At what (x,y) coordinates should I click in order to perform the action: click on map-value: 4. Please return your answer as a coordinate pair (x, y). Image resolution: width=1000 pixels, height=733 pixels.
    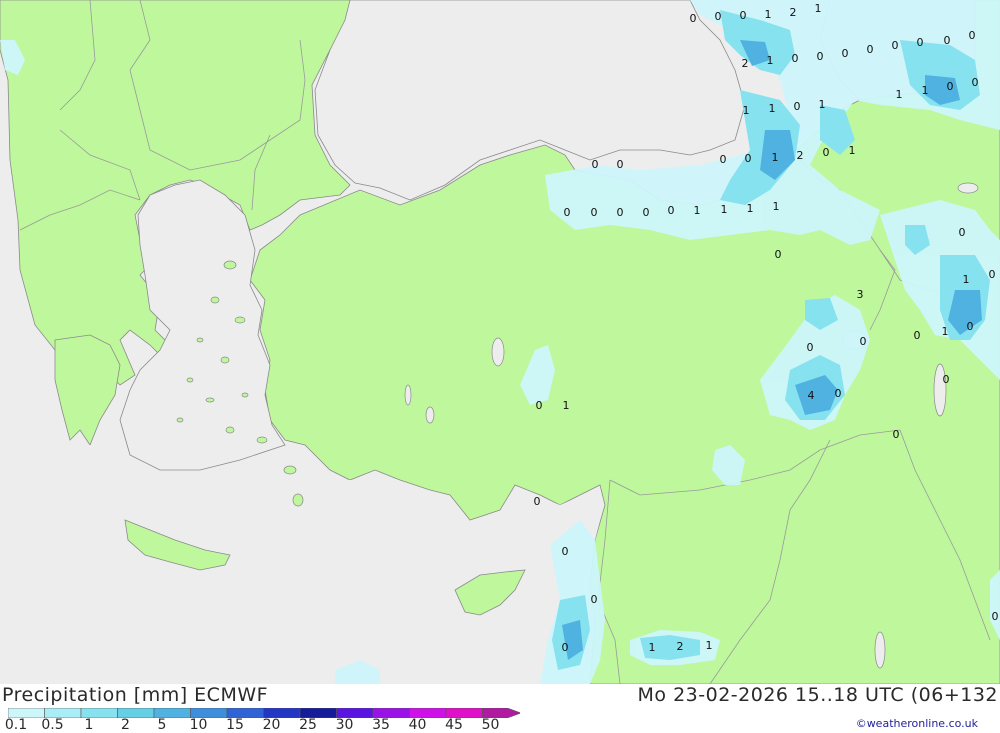
    Looking at the image, I should click on (811, 395).